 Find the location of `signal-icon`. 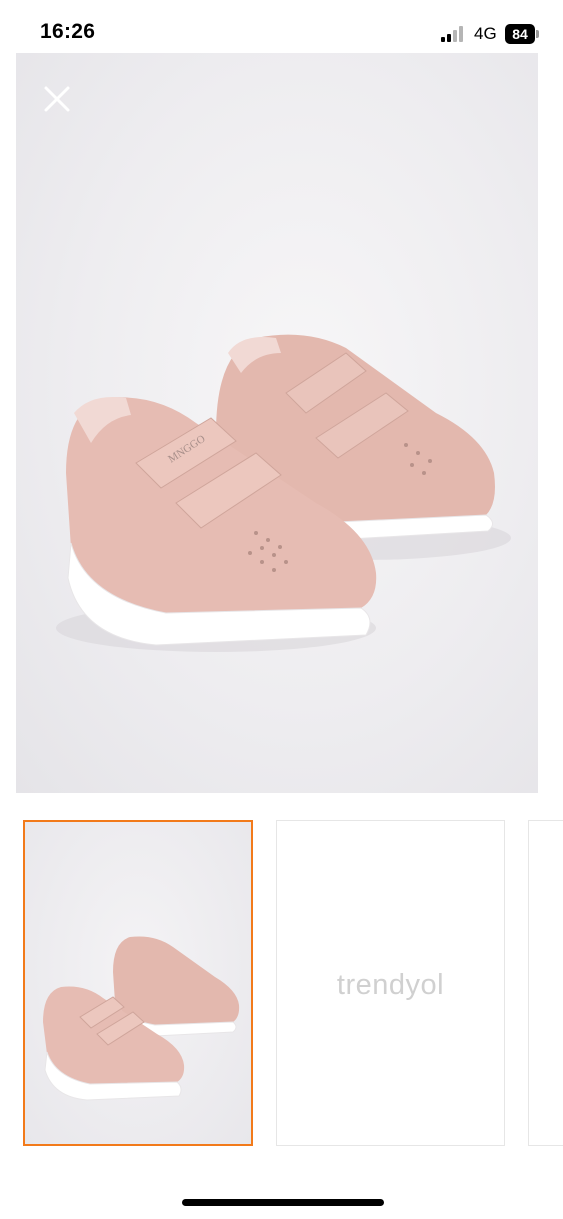

signal-icon is located at coordinates (452, 34).